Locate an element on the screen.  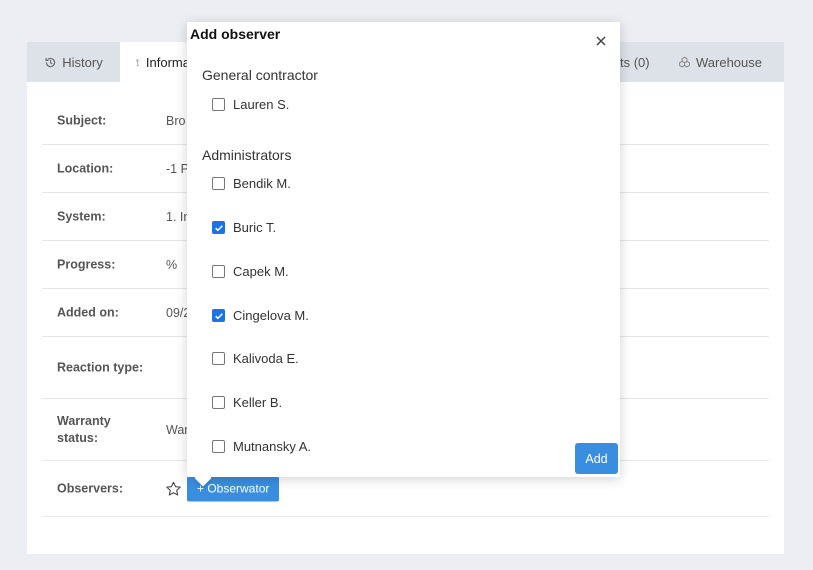
tab-attachments-label: ts (0) is located at coordinates (635, 62).